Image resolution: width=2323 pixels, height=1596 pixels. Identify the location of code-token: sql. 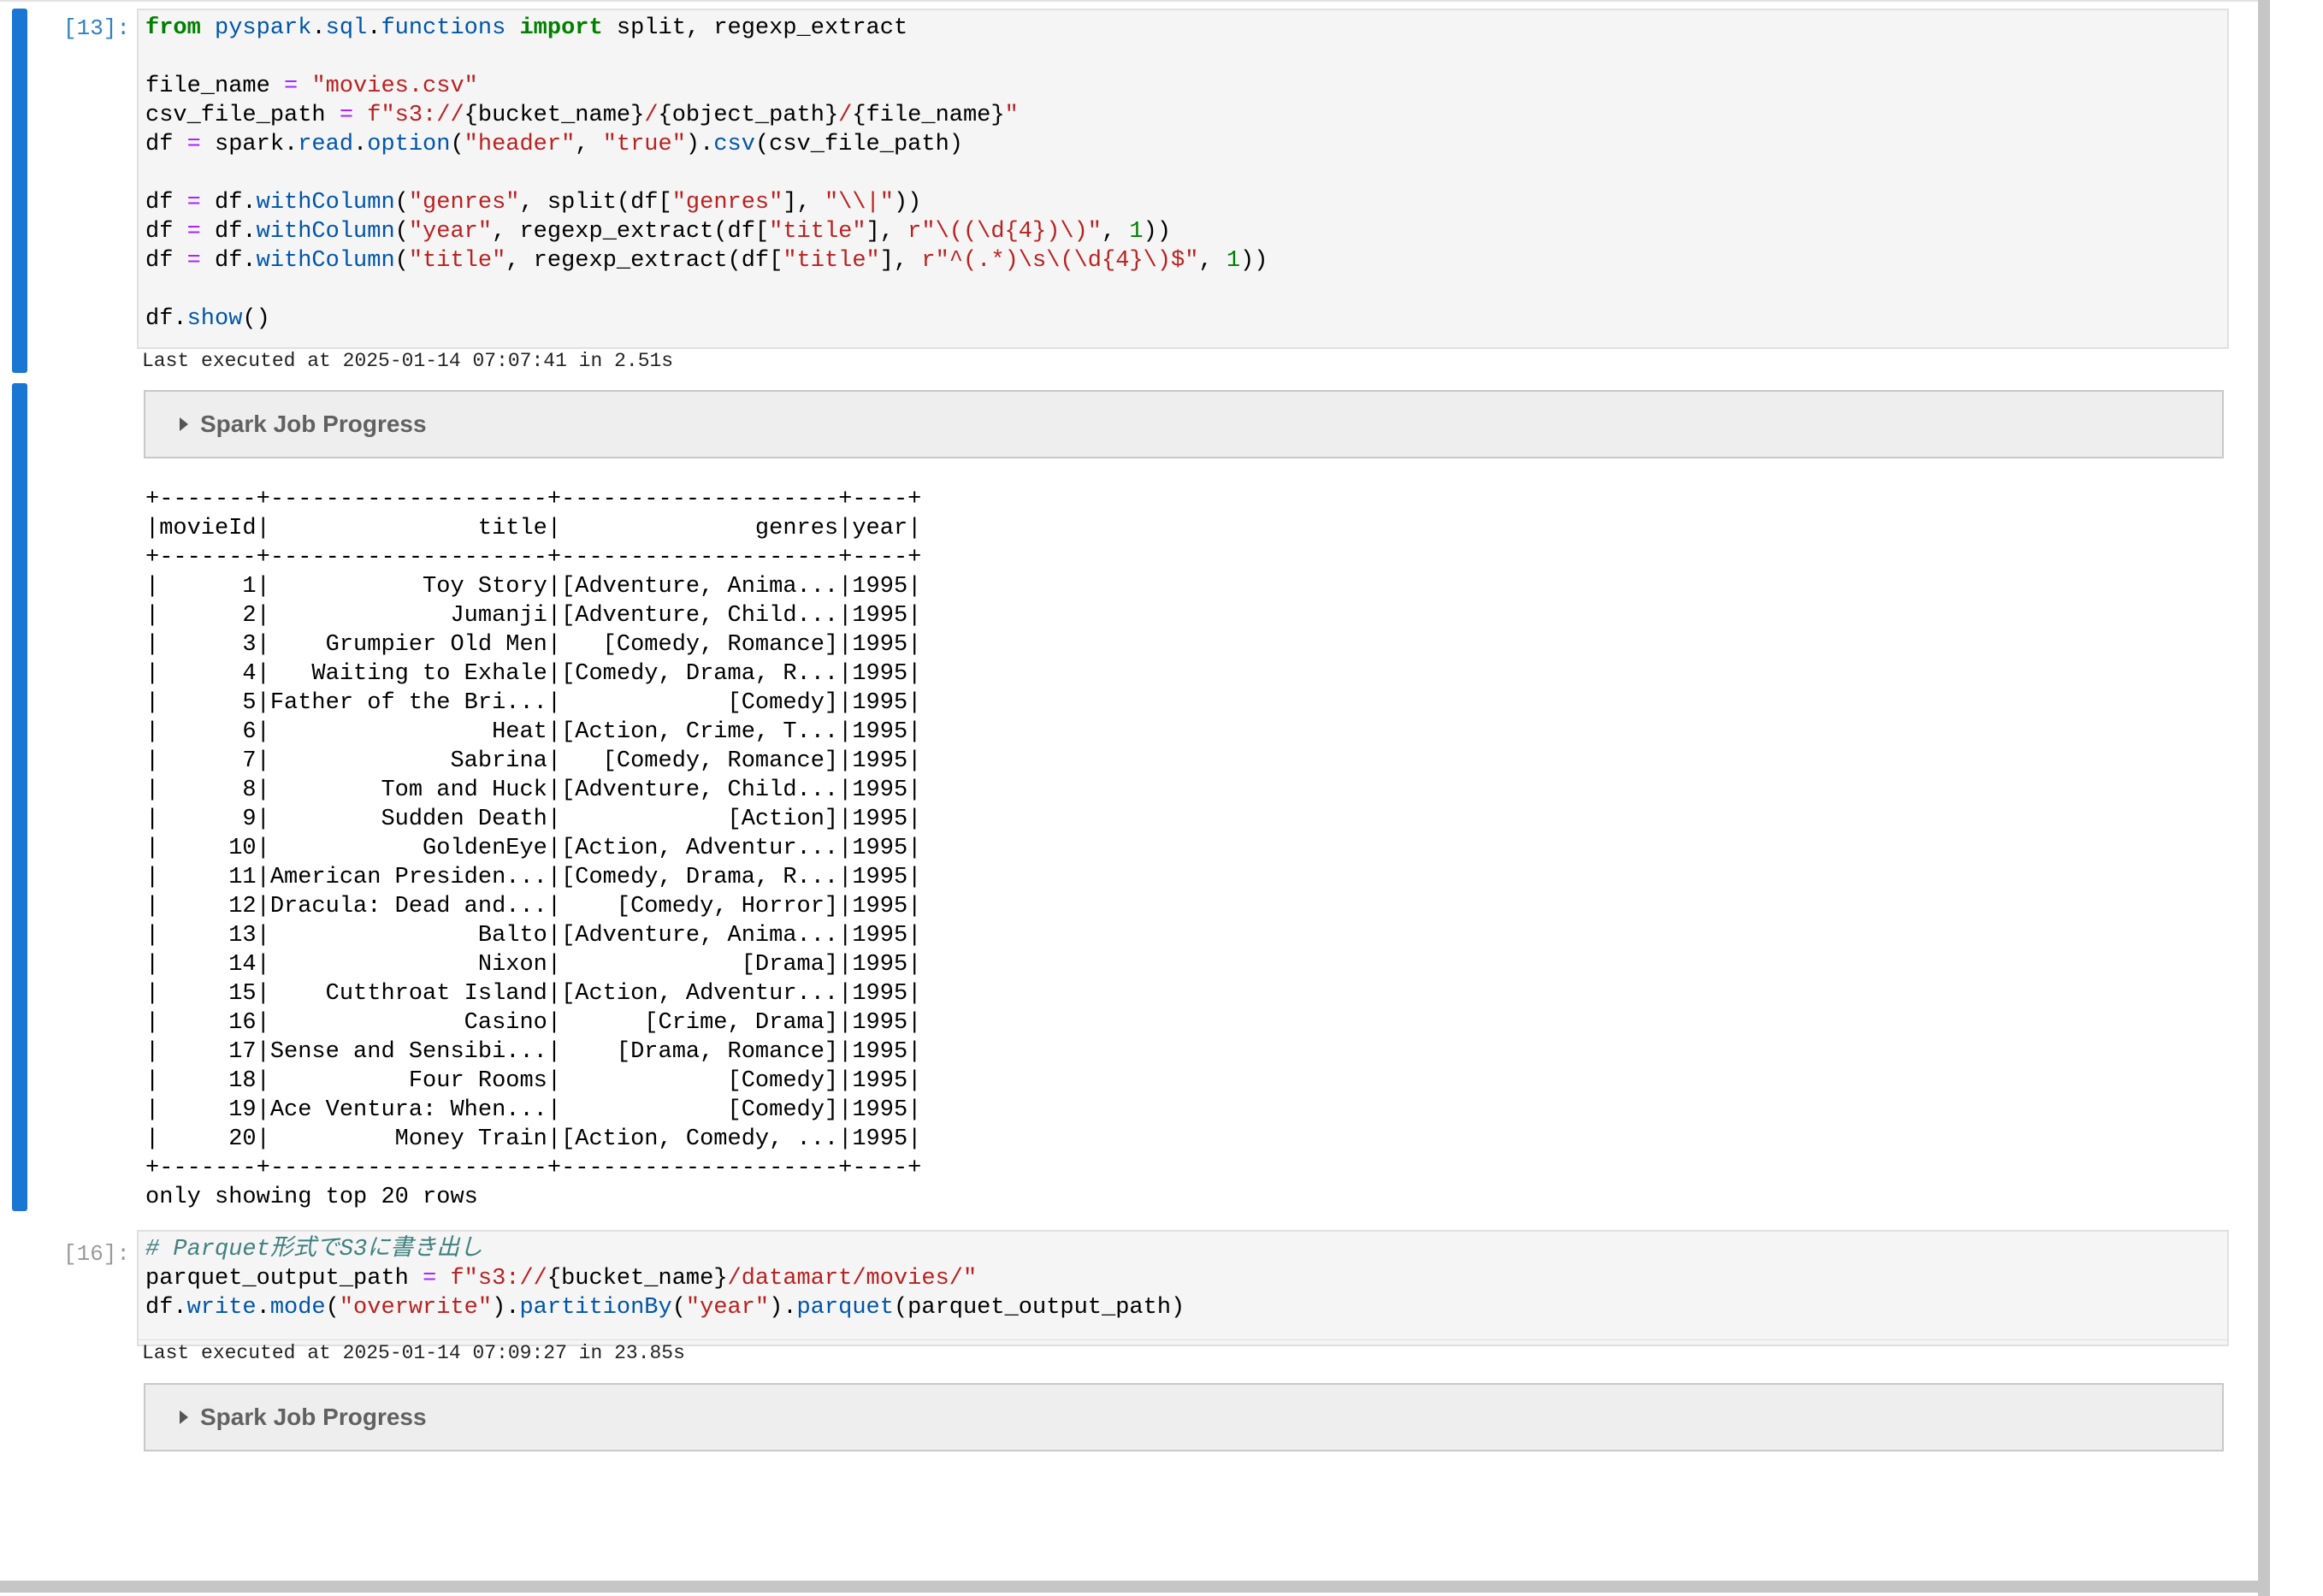
(346, 28).